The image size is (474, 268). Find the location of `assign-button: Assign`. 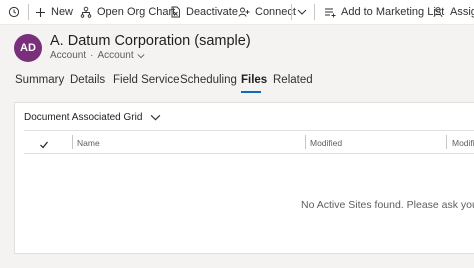

assign-button: Assign is located at coordinates (453, 12).